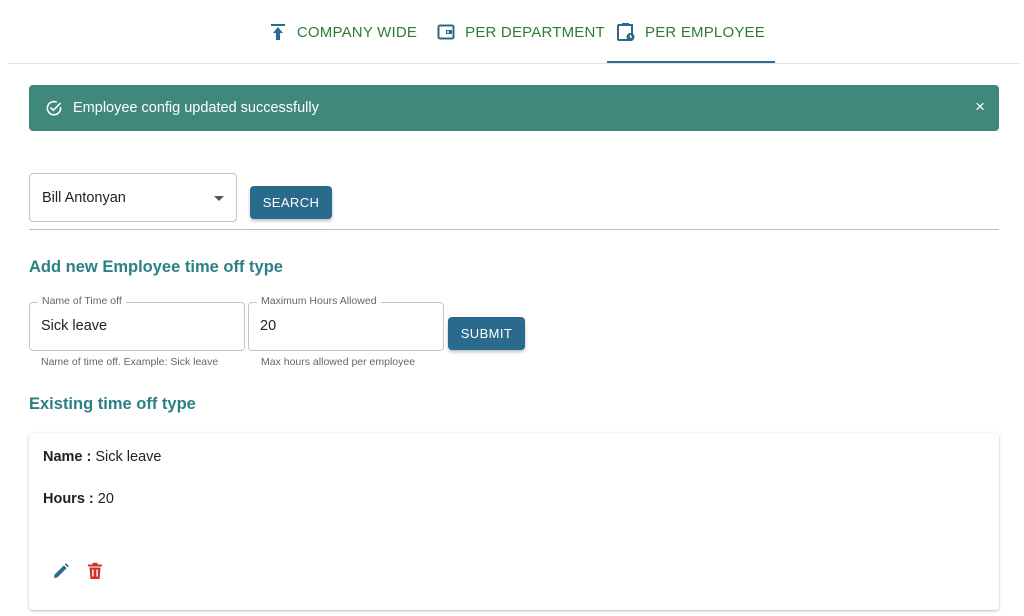 The width and height of the screenshot is (1024, 616). What do you see at coordinates (54, 108) in the screenshot?
I see `check-circle-icon` at bounding box center [54, 108].